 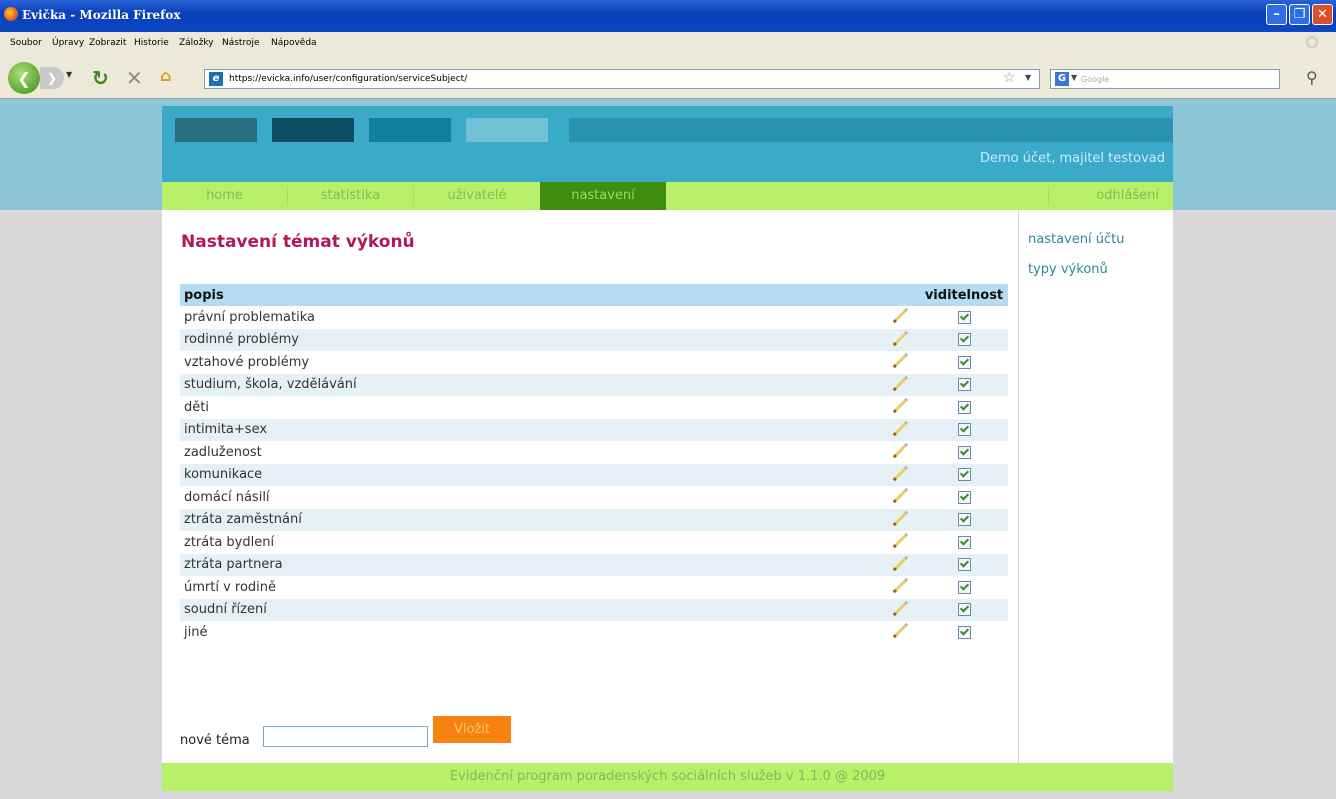 I want to click on topic-label: intimita+sex, so click(x=530, y=429).